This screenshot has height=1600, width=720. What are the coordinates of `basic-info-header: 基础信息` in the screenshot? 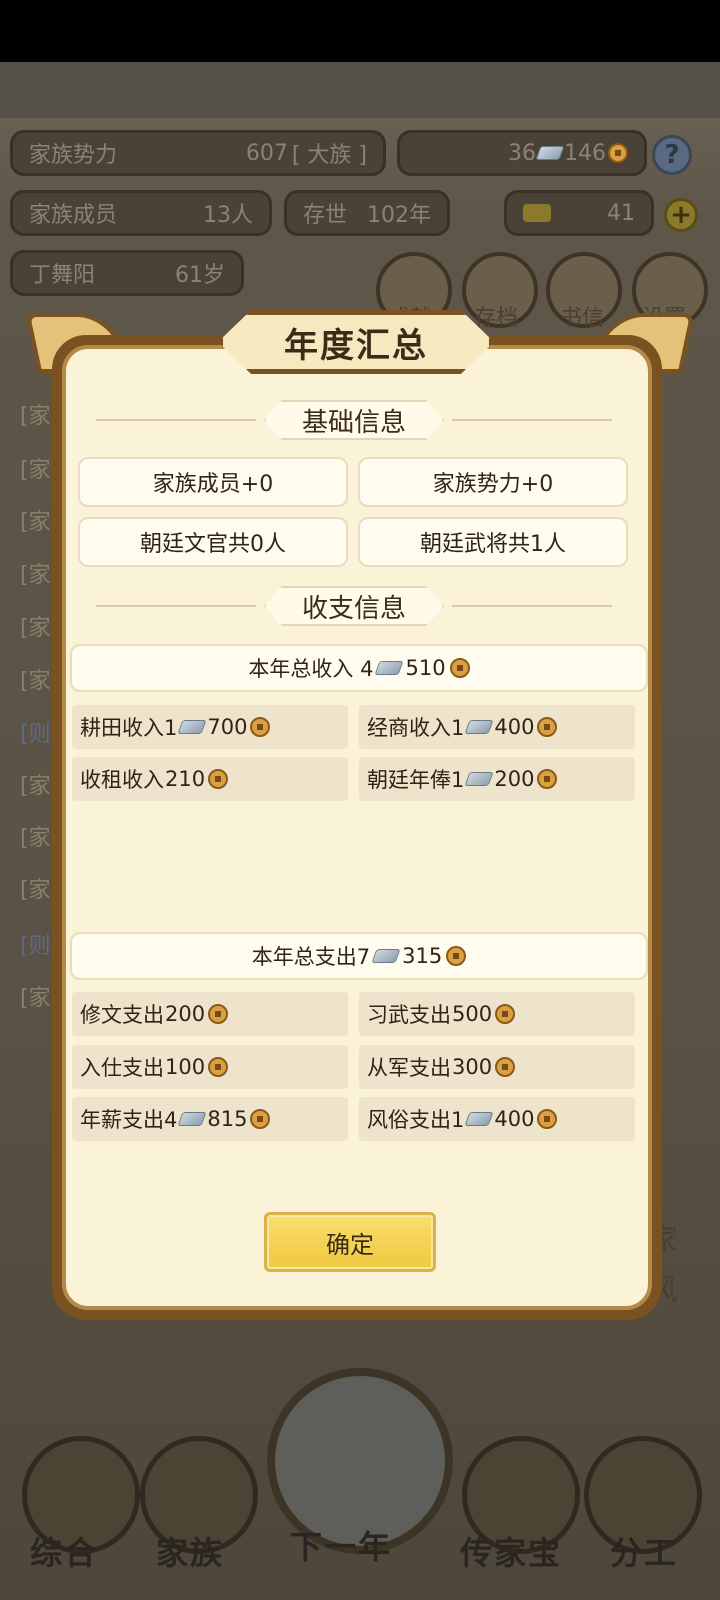 It's located at (354, 420).